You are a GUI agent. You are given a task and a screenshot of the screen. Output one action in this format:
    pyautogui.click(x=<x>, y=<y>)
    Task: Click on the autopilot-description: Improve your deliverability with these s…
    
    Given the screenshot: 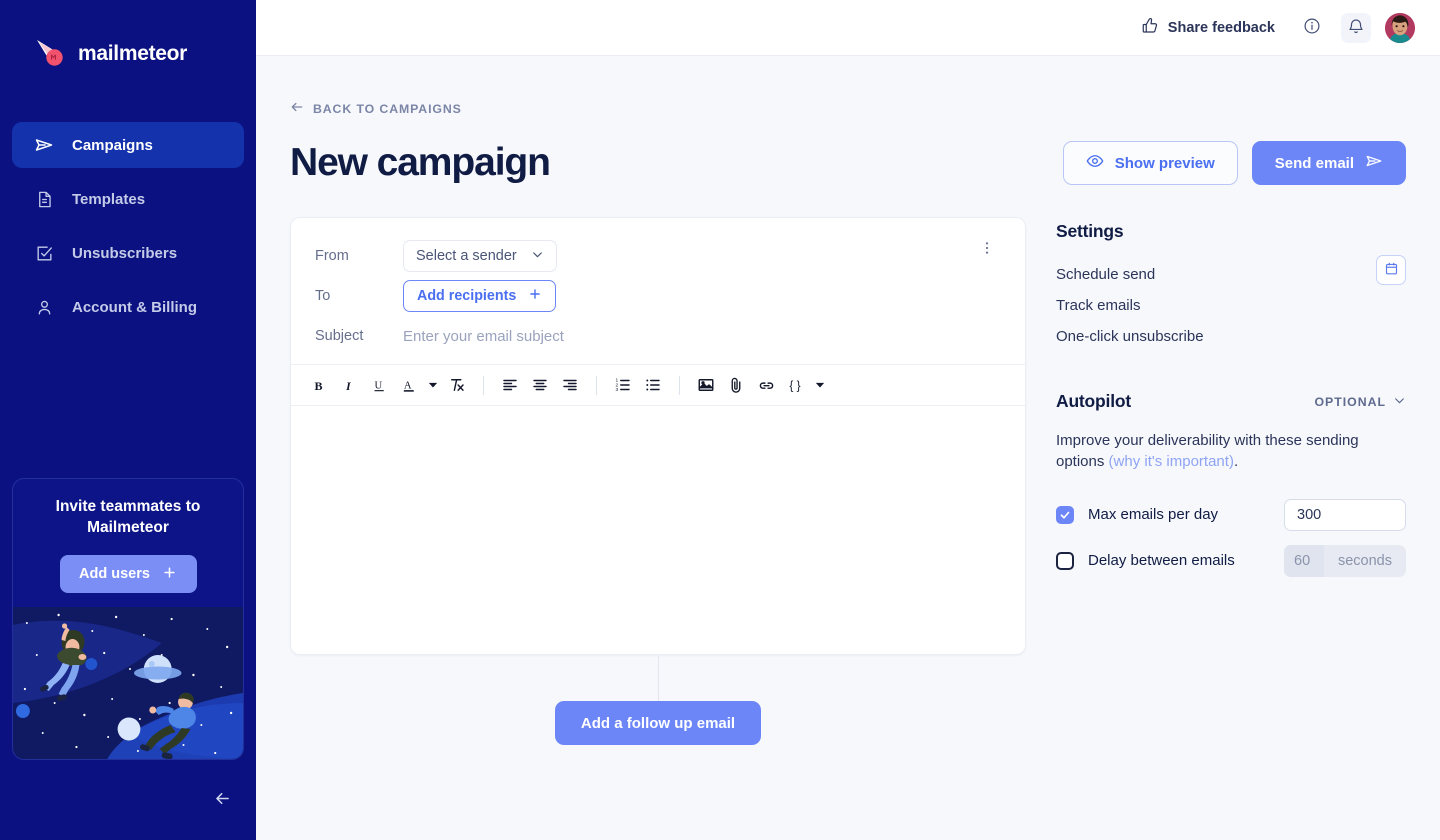 What is the action you would take?
    pyautogui.click(x=1228, y=451)
    